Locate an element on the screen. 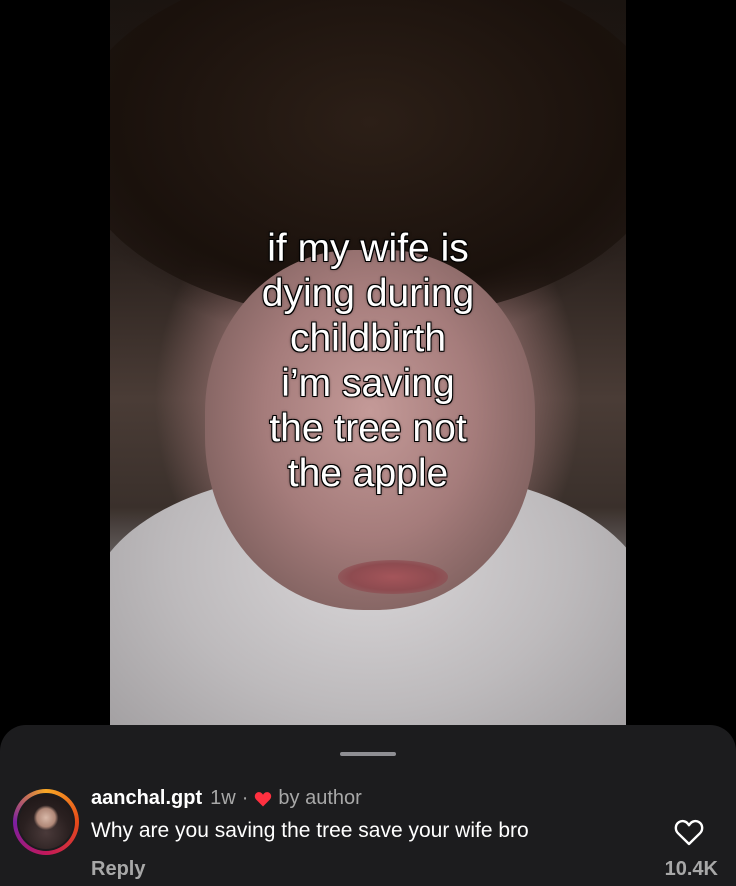 Image resolution: width=736 pixels, height=886 pixels. caption-line: dying during is located at coordinates (368, 293).